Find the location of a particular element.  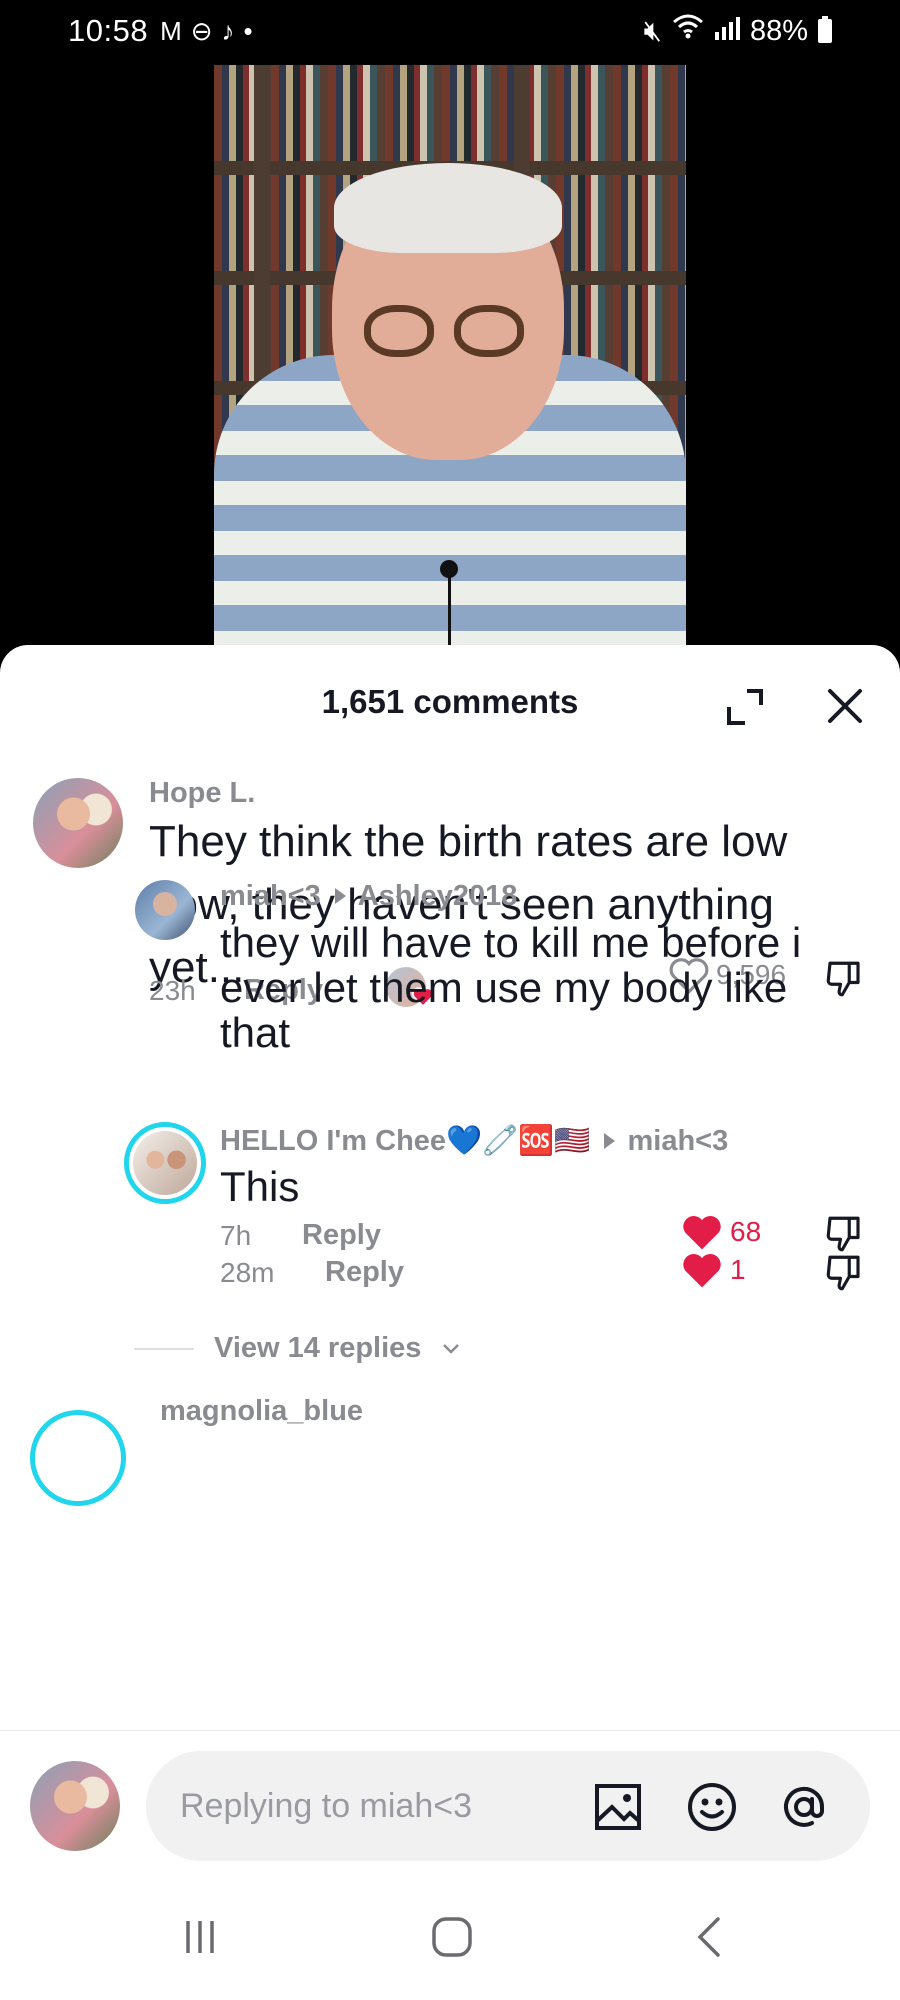

notification-icons: M ⊖ ♪ • is located at coordinates (206, 31).